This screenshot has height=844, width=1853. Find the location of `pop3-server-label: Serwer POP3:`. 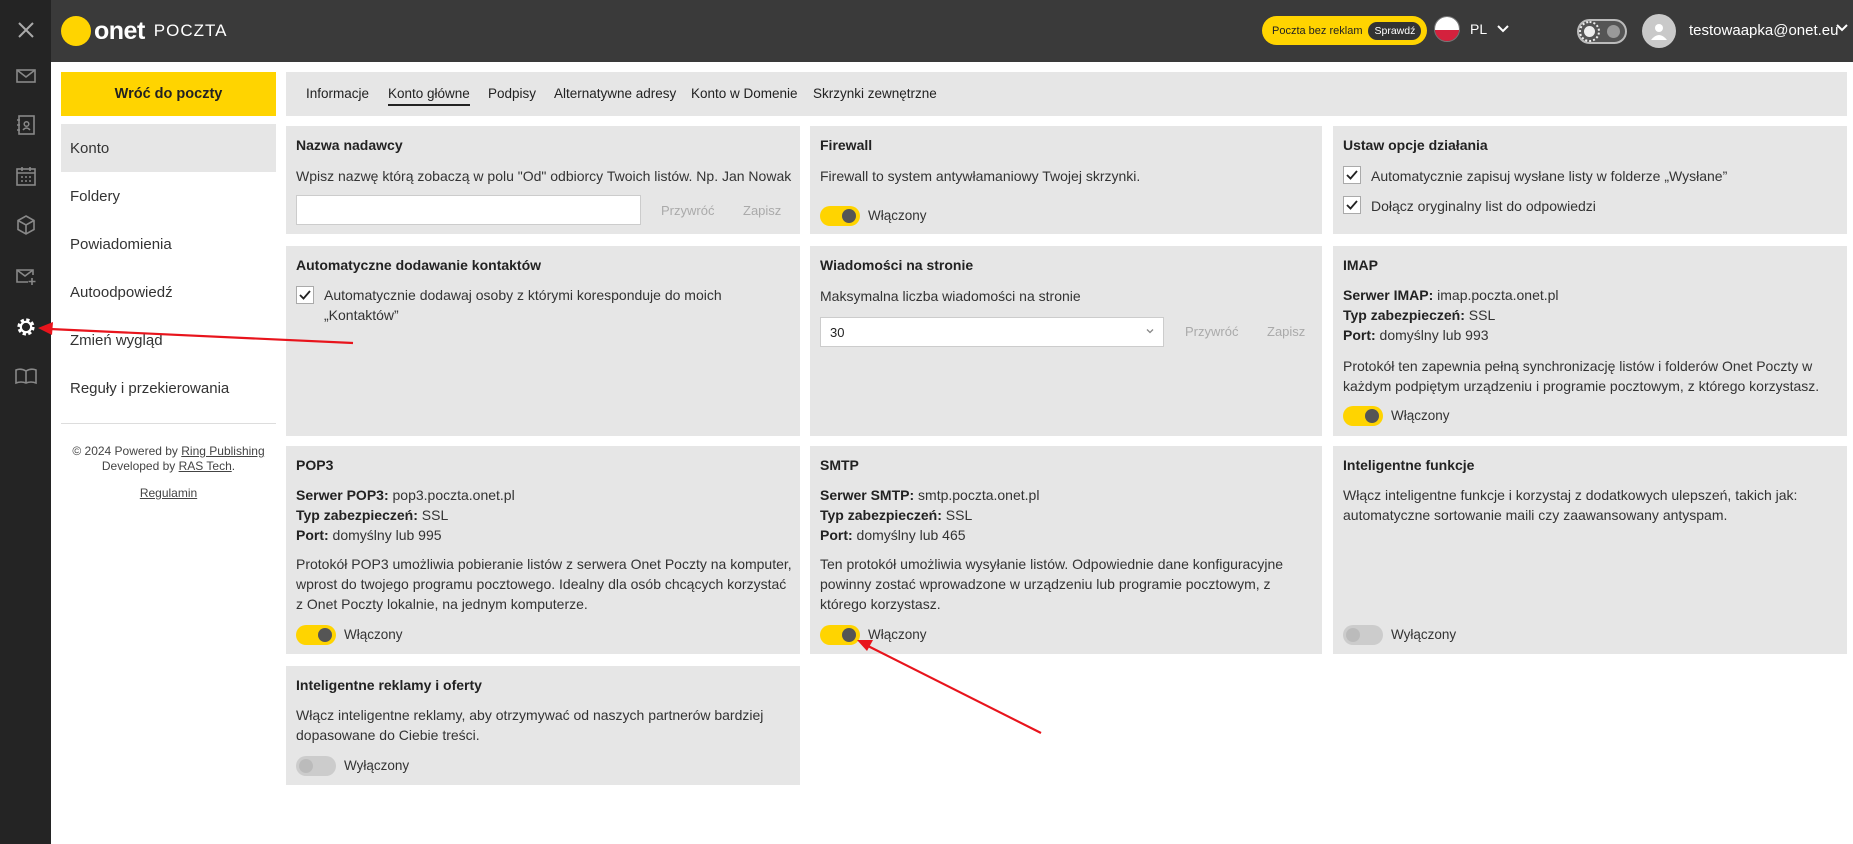

pop3-server-label: Serwer POP3: is located at coordinates (342, 495).